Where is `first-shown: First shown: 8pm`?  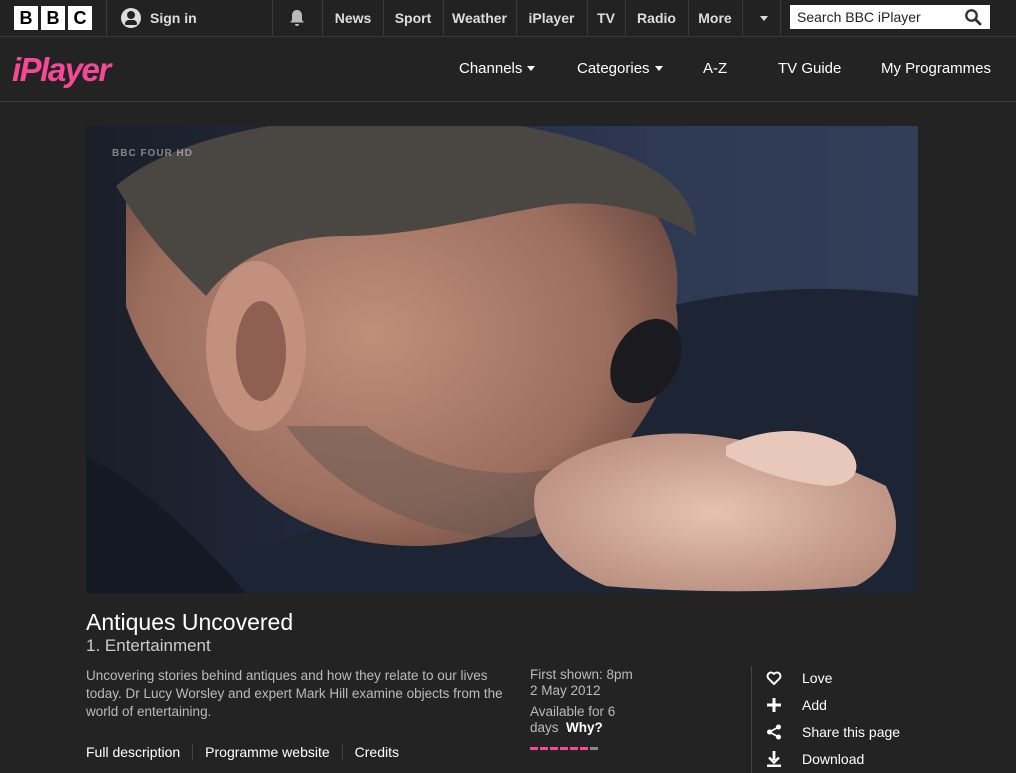 first-shown: First shown: 8pm is located at coordinates (581, 674).